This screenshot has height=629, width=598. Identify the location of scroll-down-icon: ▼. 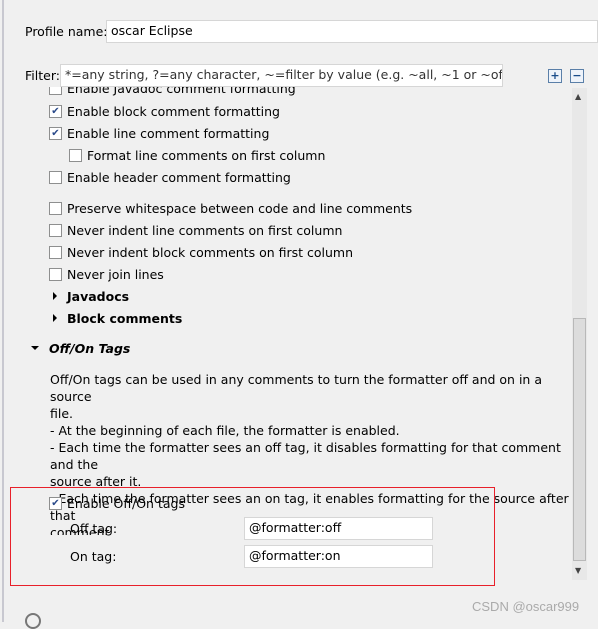
(578, 570).